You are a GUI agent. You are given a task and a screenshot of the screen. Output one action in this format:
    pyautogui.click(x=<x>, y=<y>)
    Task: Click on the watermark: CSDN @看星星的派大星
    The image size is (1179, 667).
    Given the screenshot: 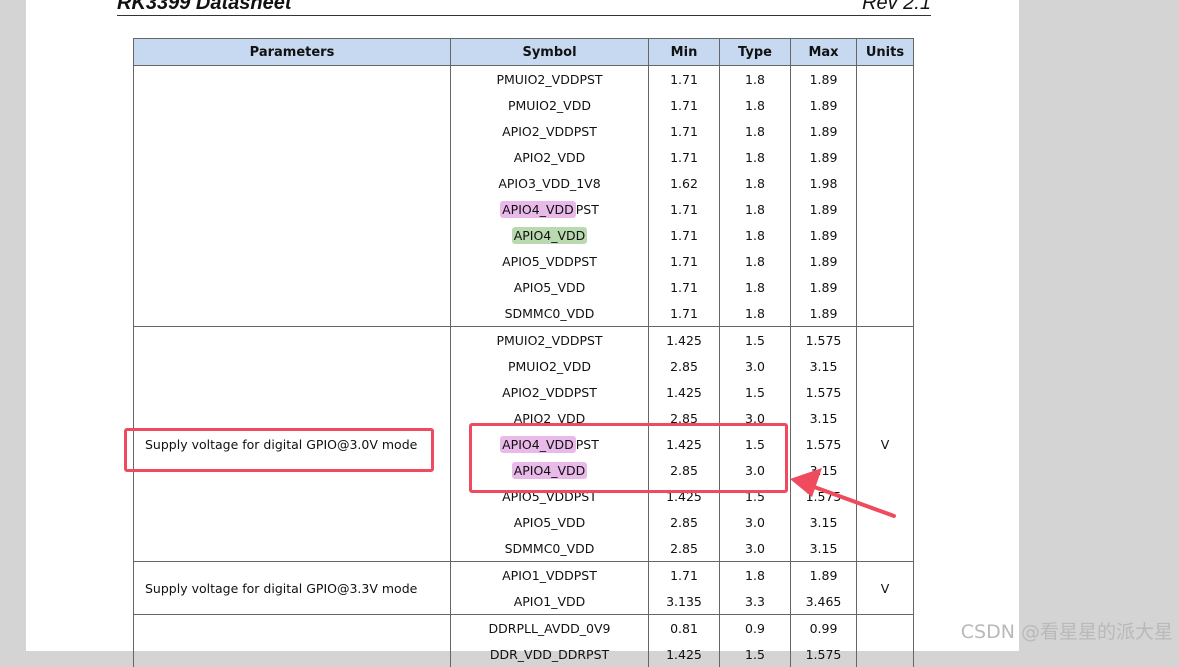 What is the action you would take?
    pyautogui.click(x=1067, y=630)
    